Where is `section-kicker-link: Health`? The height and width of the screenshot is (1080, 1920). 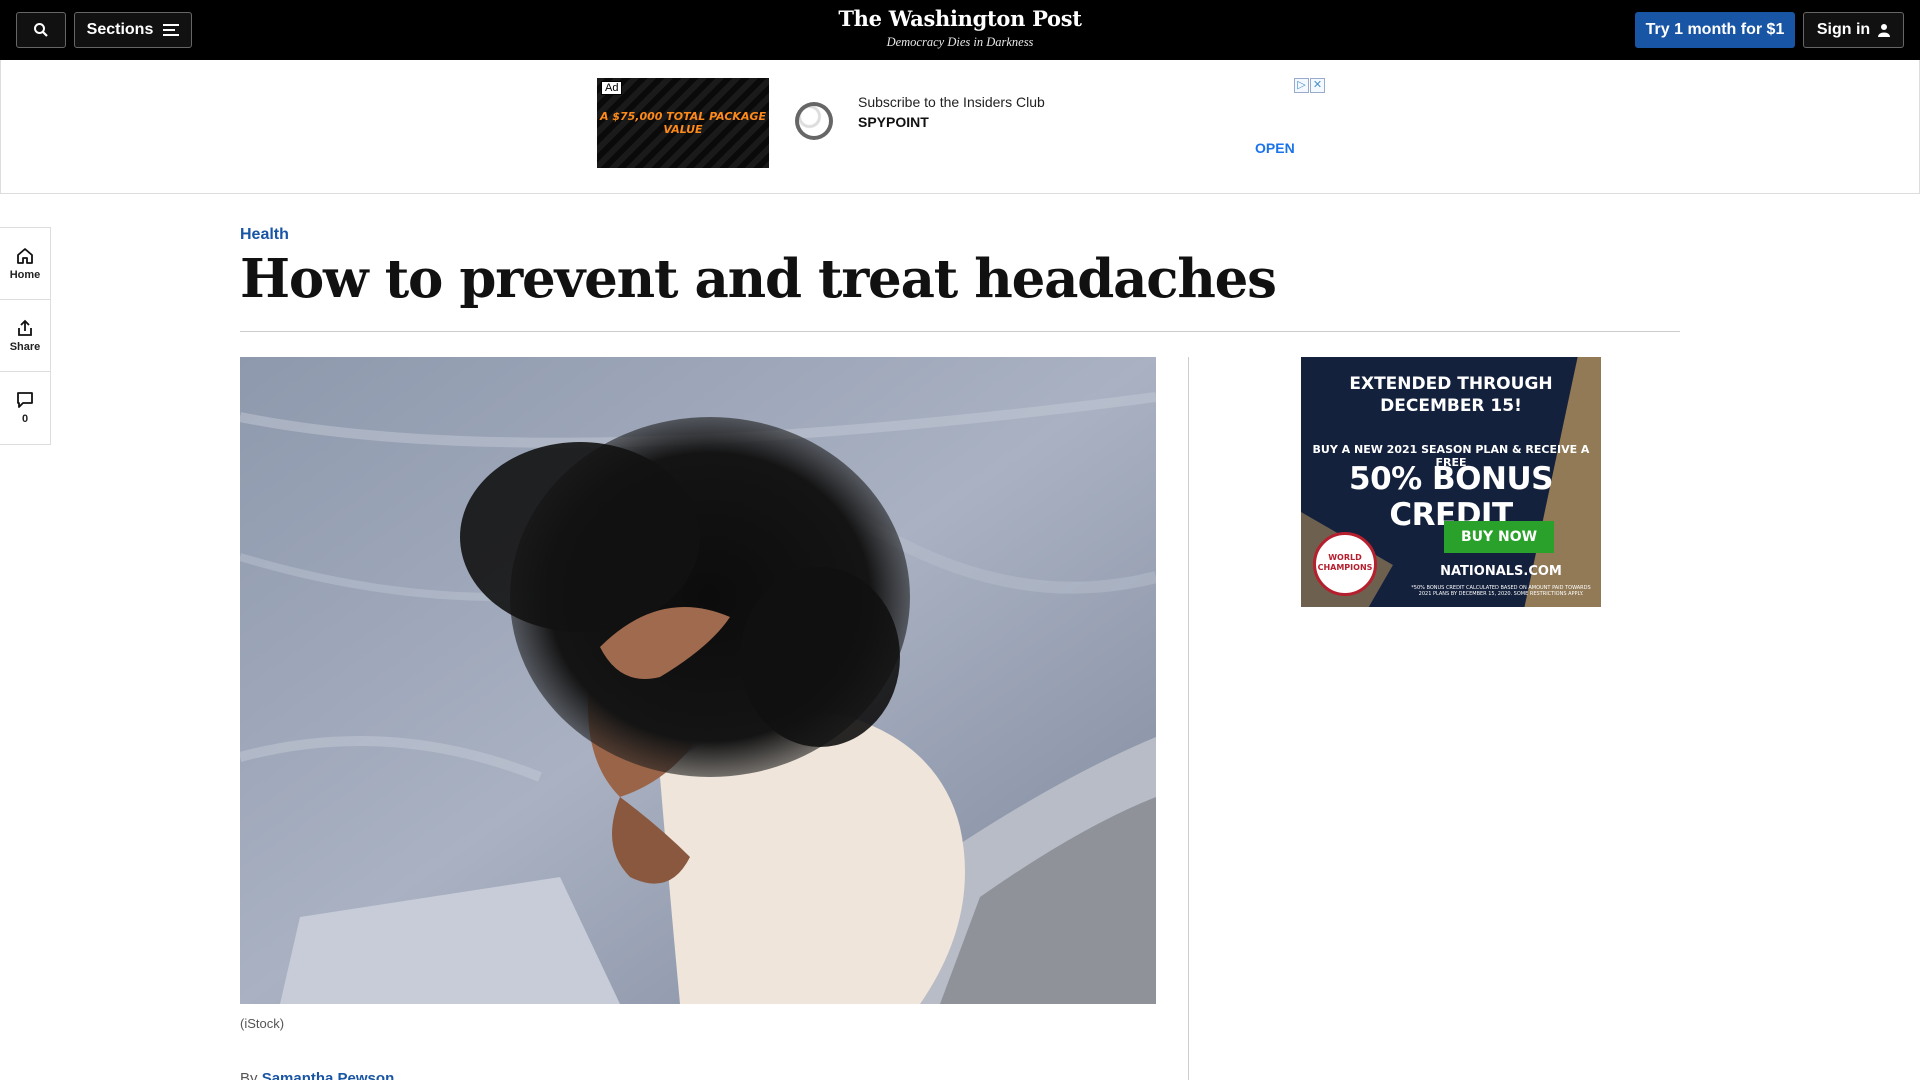
section-kicker-link: Health is located at coordinates (264, 235).